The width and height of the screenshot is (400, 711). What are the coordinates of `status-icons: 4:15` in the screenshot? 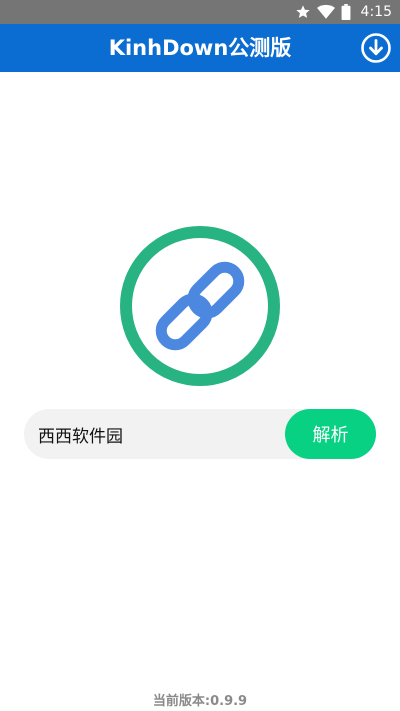 It's located at (343, 12).